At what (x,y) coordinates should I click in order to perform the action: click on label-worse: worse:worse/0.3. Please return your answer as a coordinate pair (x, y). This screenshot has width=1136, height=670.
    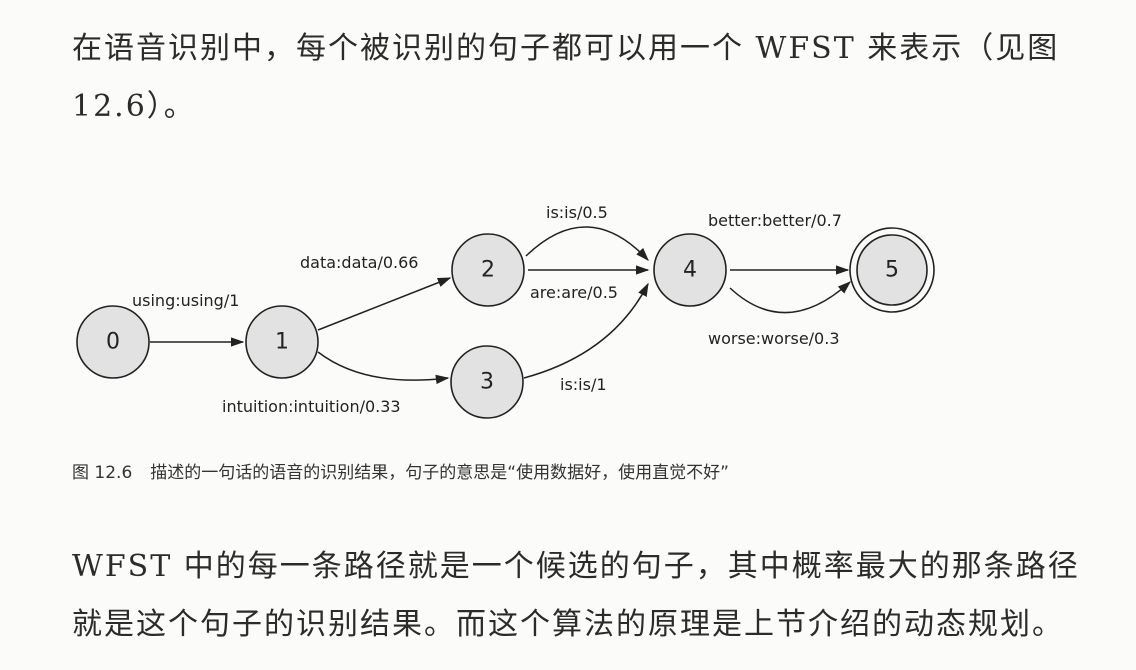
    Looking at the image, I should click on (774, 338).